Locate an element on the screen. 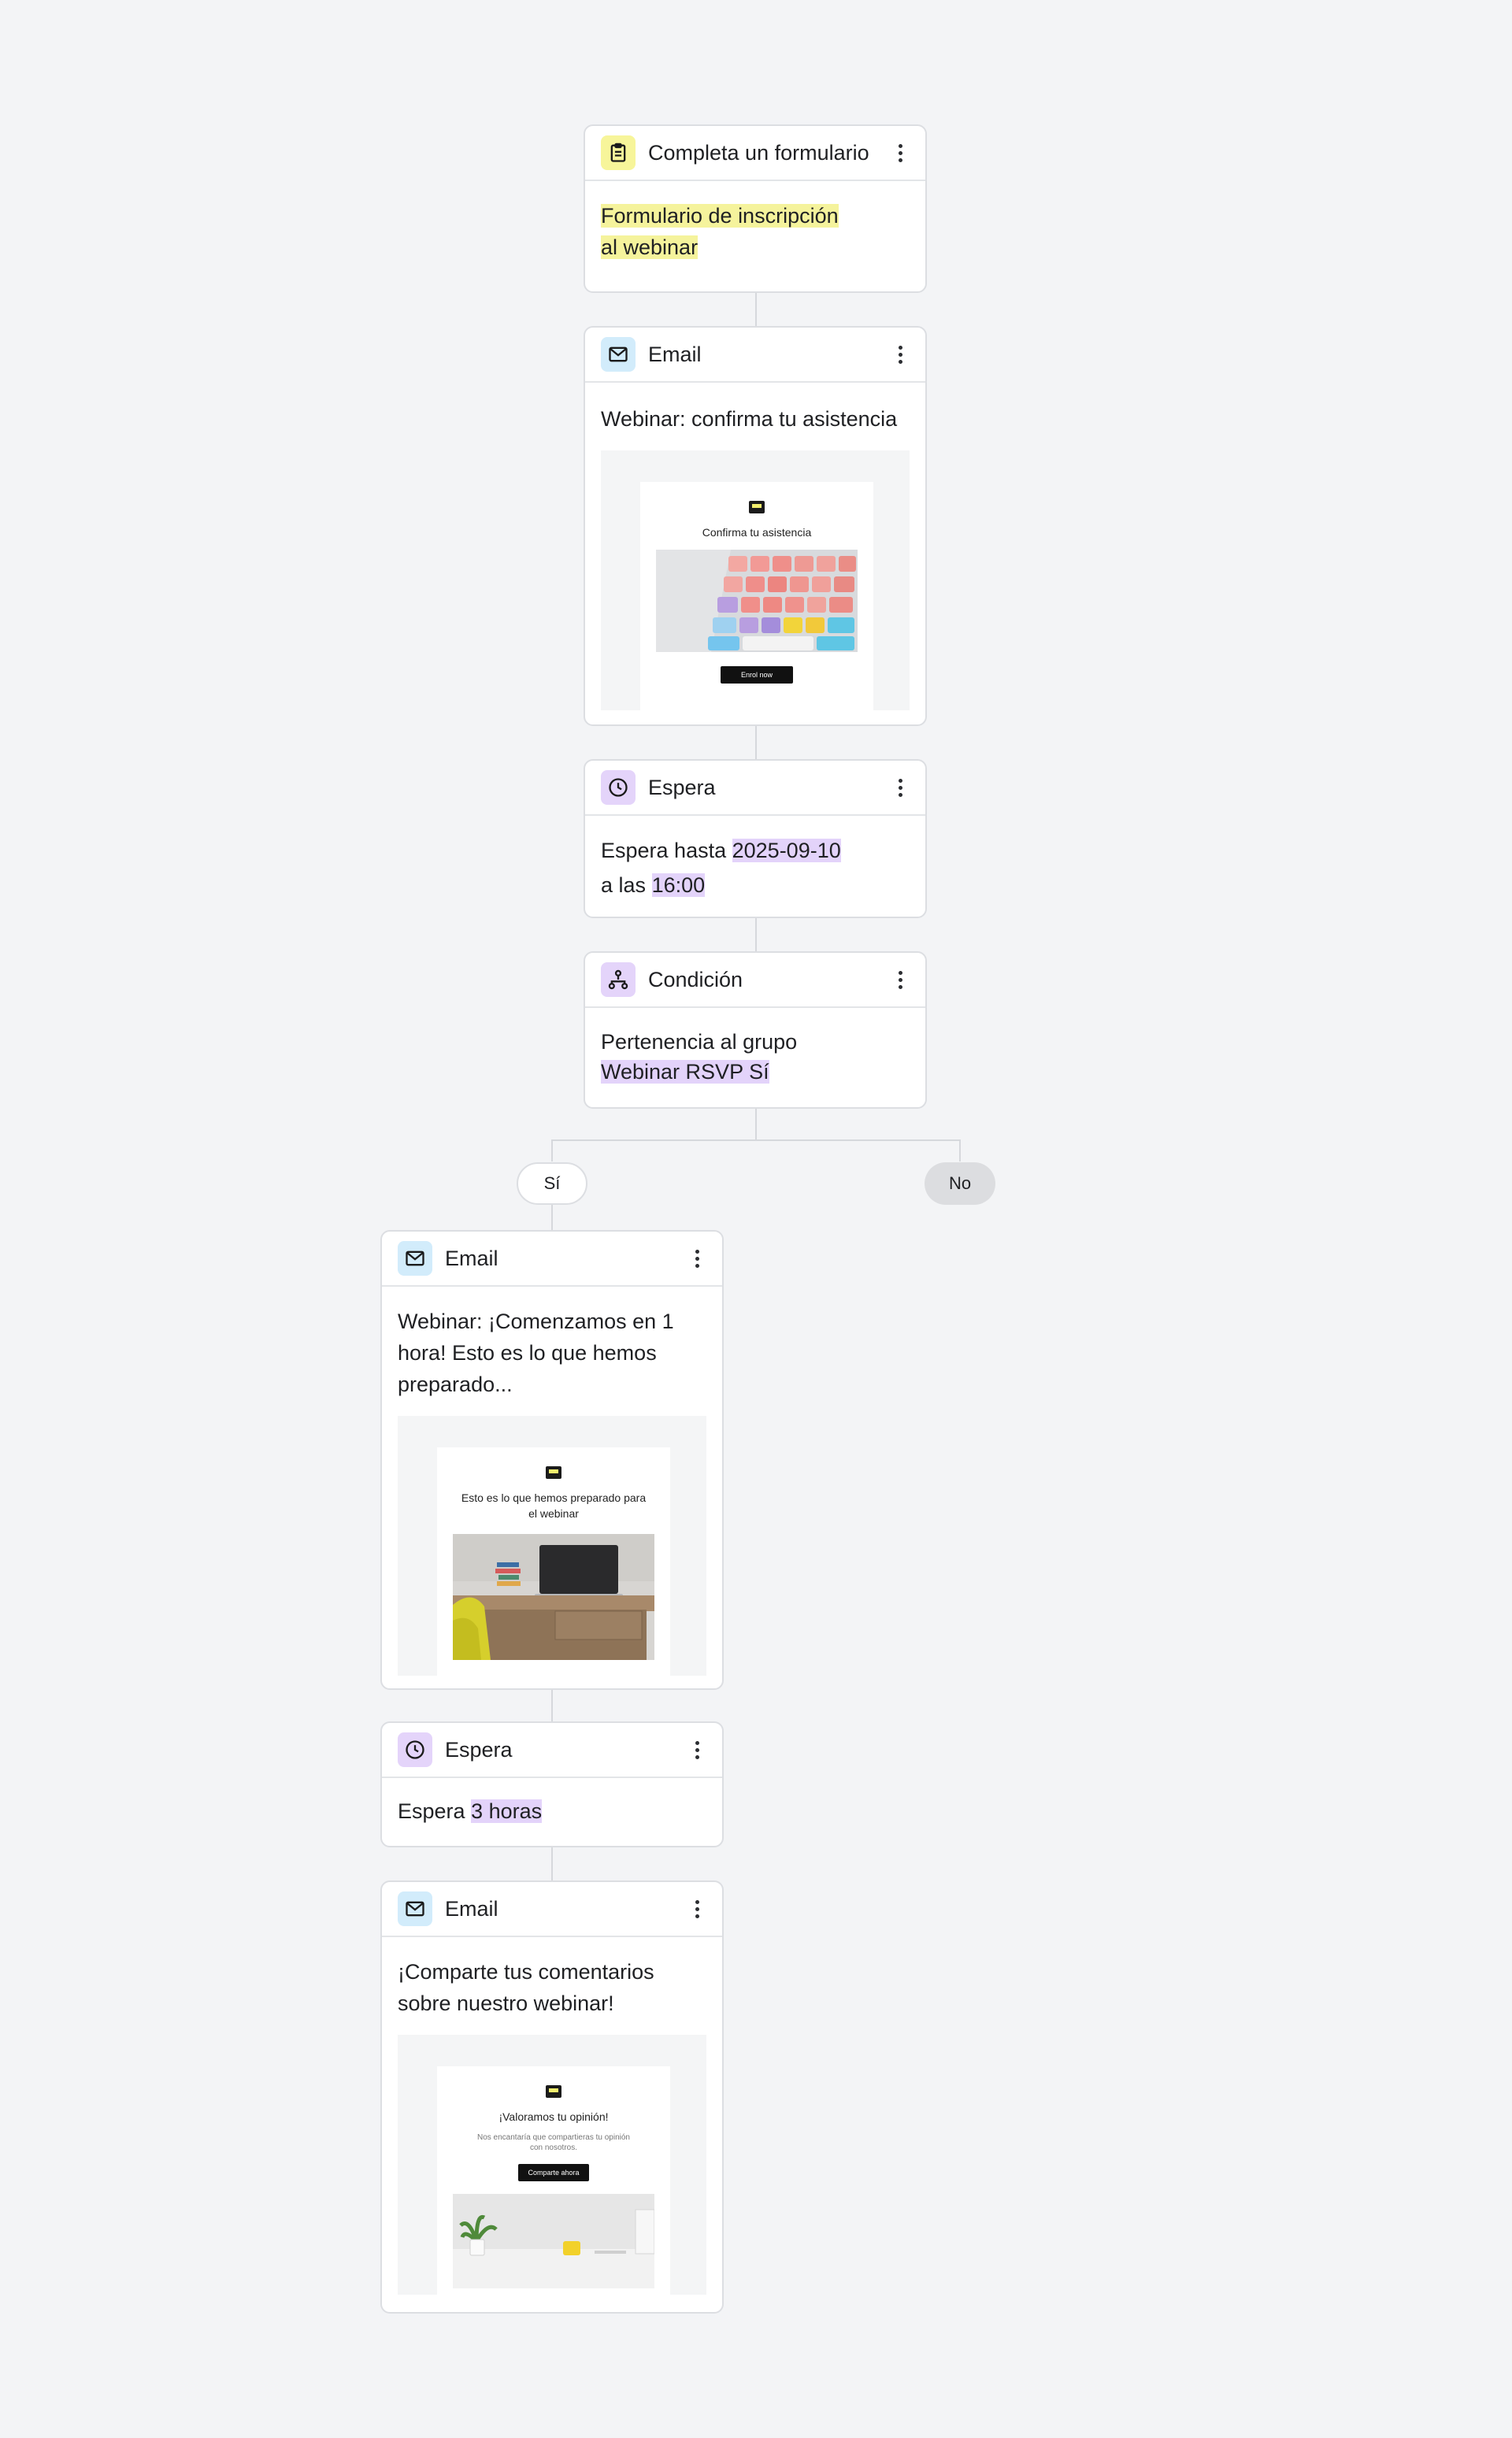 This screenshot has height=2438, width=1512. wait-duration: 3 horas is located at coordinates (507, 1811).